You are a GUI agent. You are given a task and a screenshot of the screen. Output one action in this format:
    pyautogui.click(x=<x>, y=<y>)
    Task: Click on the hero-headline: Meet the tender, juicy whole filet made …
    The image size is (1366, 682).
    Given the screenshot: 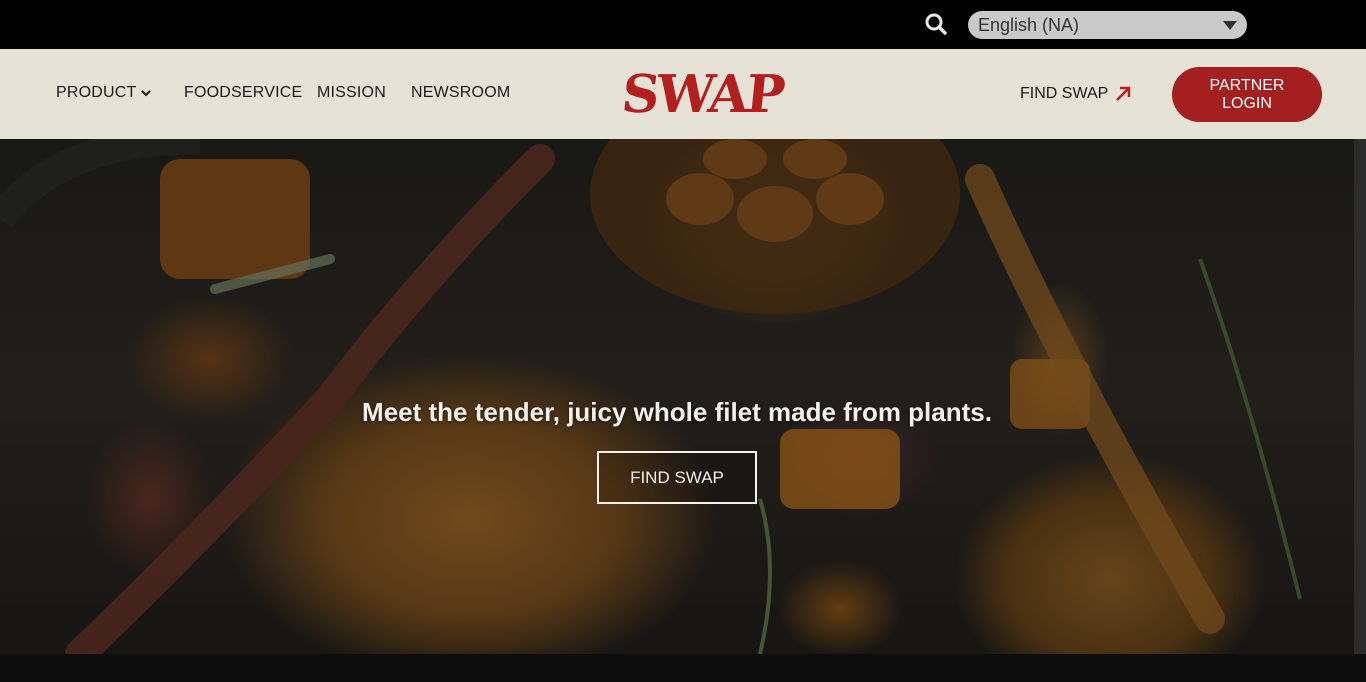 What is the action you would take?
    pyautogui.click(x=677, y=412)
    